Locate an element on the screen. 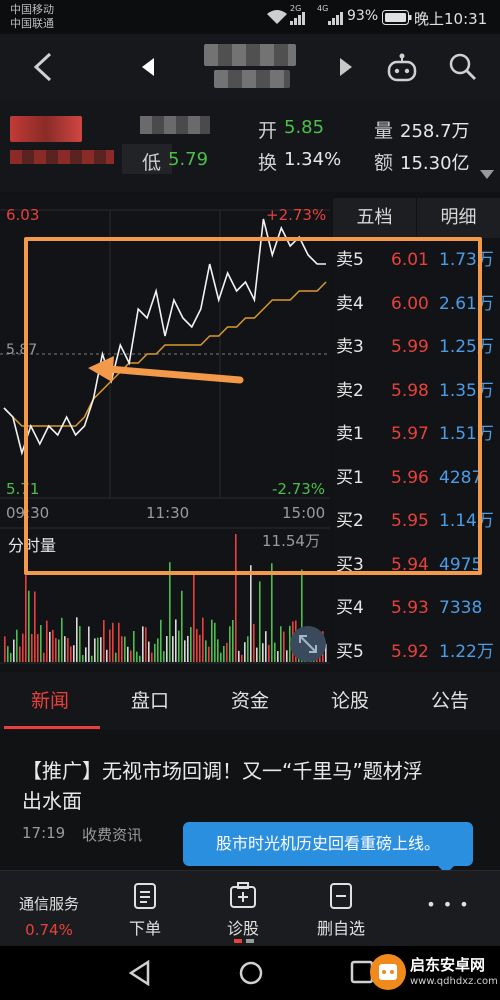 The image size is (500, 1000). order-price: 5.92 is located at coordinates (410, 651).